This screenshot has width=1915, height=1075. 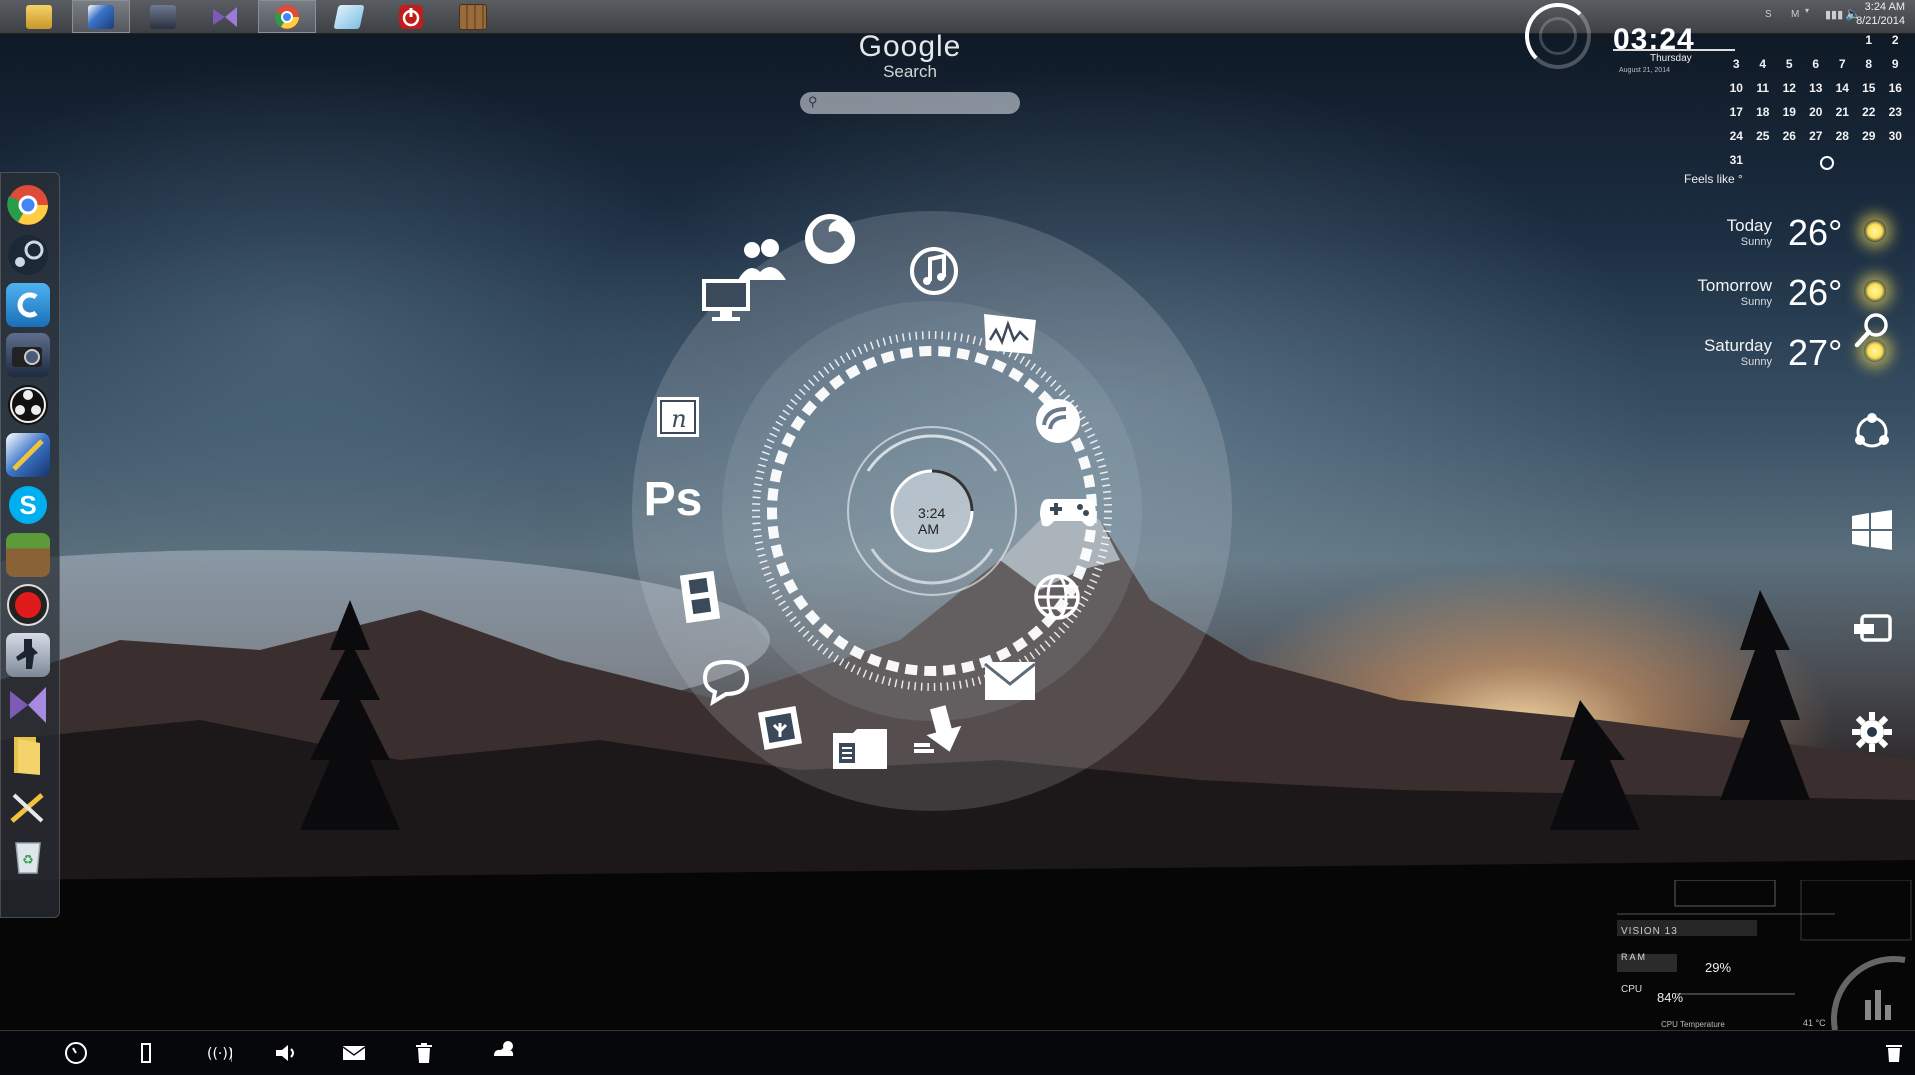 I want to click on launcher-mail, so click(x=1010, y=681).